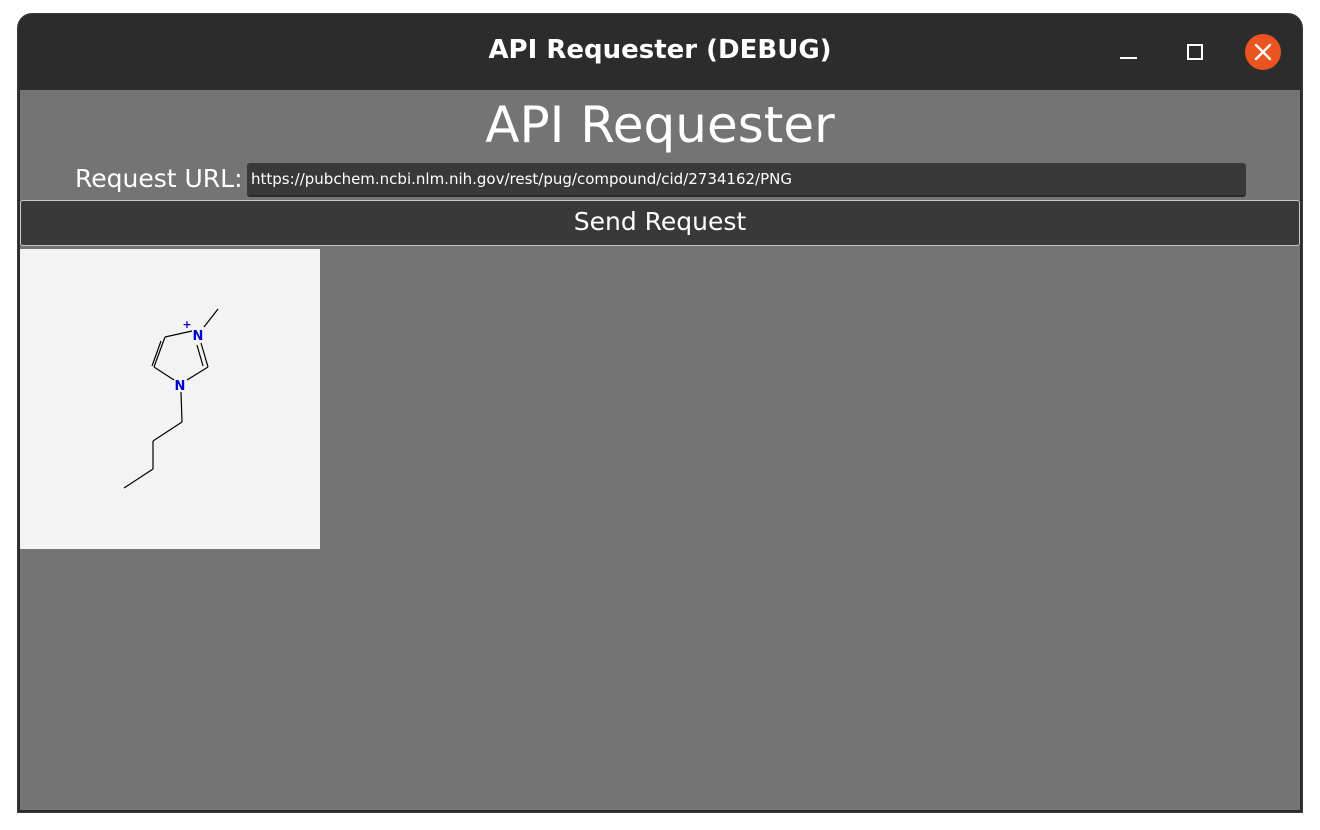 The width and height of the screenshot is (1320, 830). I want to click on atom-label-n: N, so click(180, 386).